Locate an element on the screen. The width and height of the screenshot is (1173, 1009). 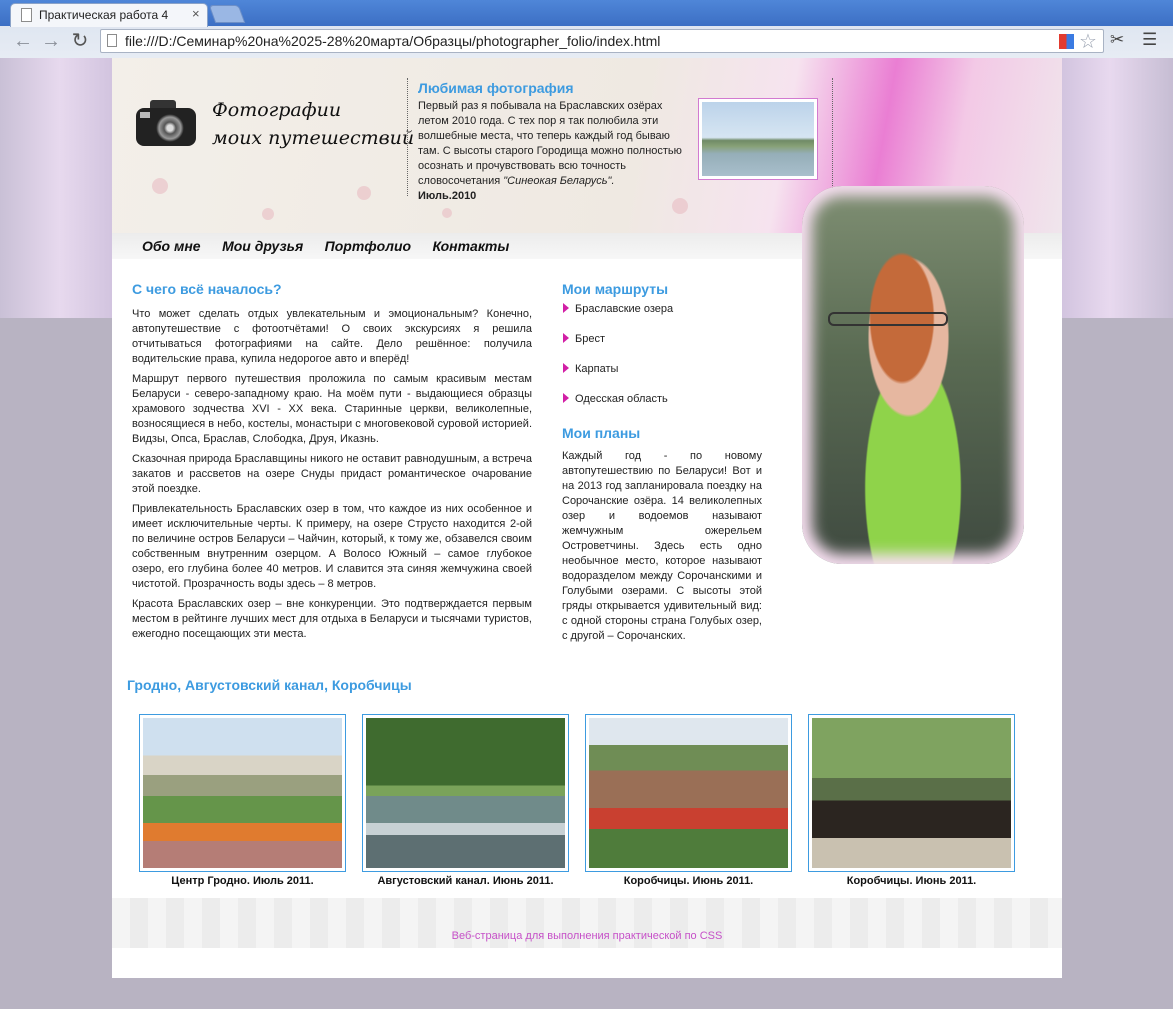
favorite-quote: "Синеокая Беларусь". is located at coordinates (559, 181).